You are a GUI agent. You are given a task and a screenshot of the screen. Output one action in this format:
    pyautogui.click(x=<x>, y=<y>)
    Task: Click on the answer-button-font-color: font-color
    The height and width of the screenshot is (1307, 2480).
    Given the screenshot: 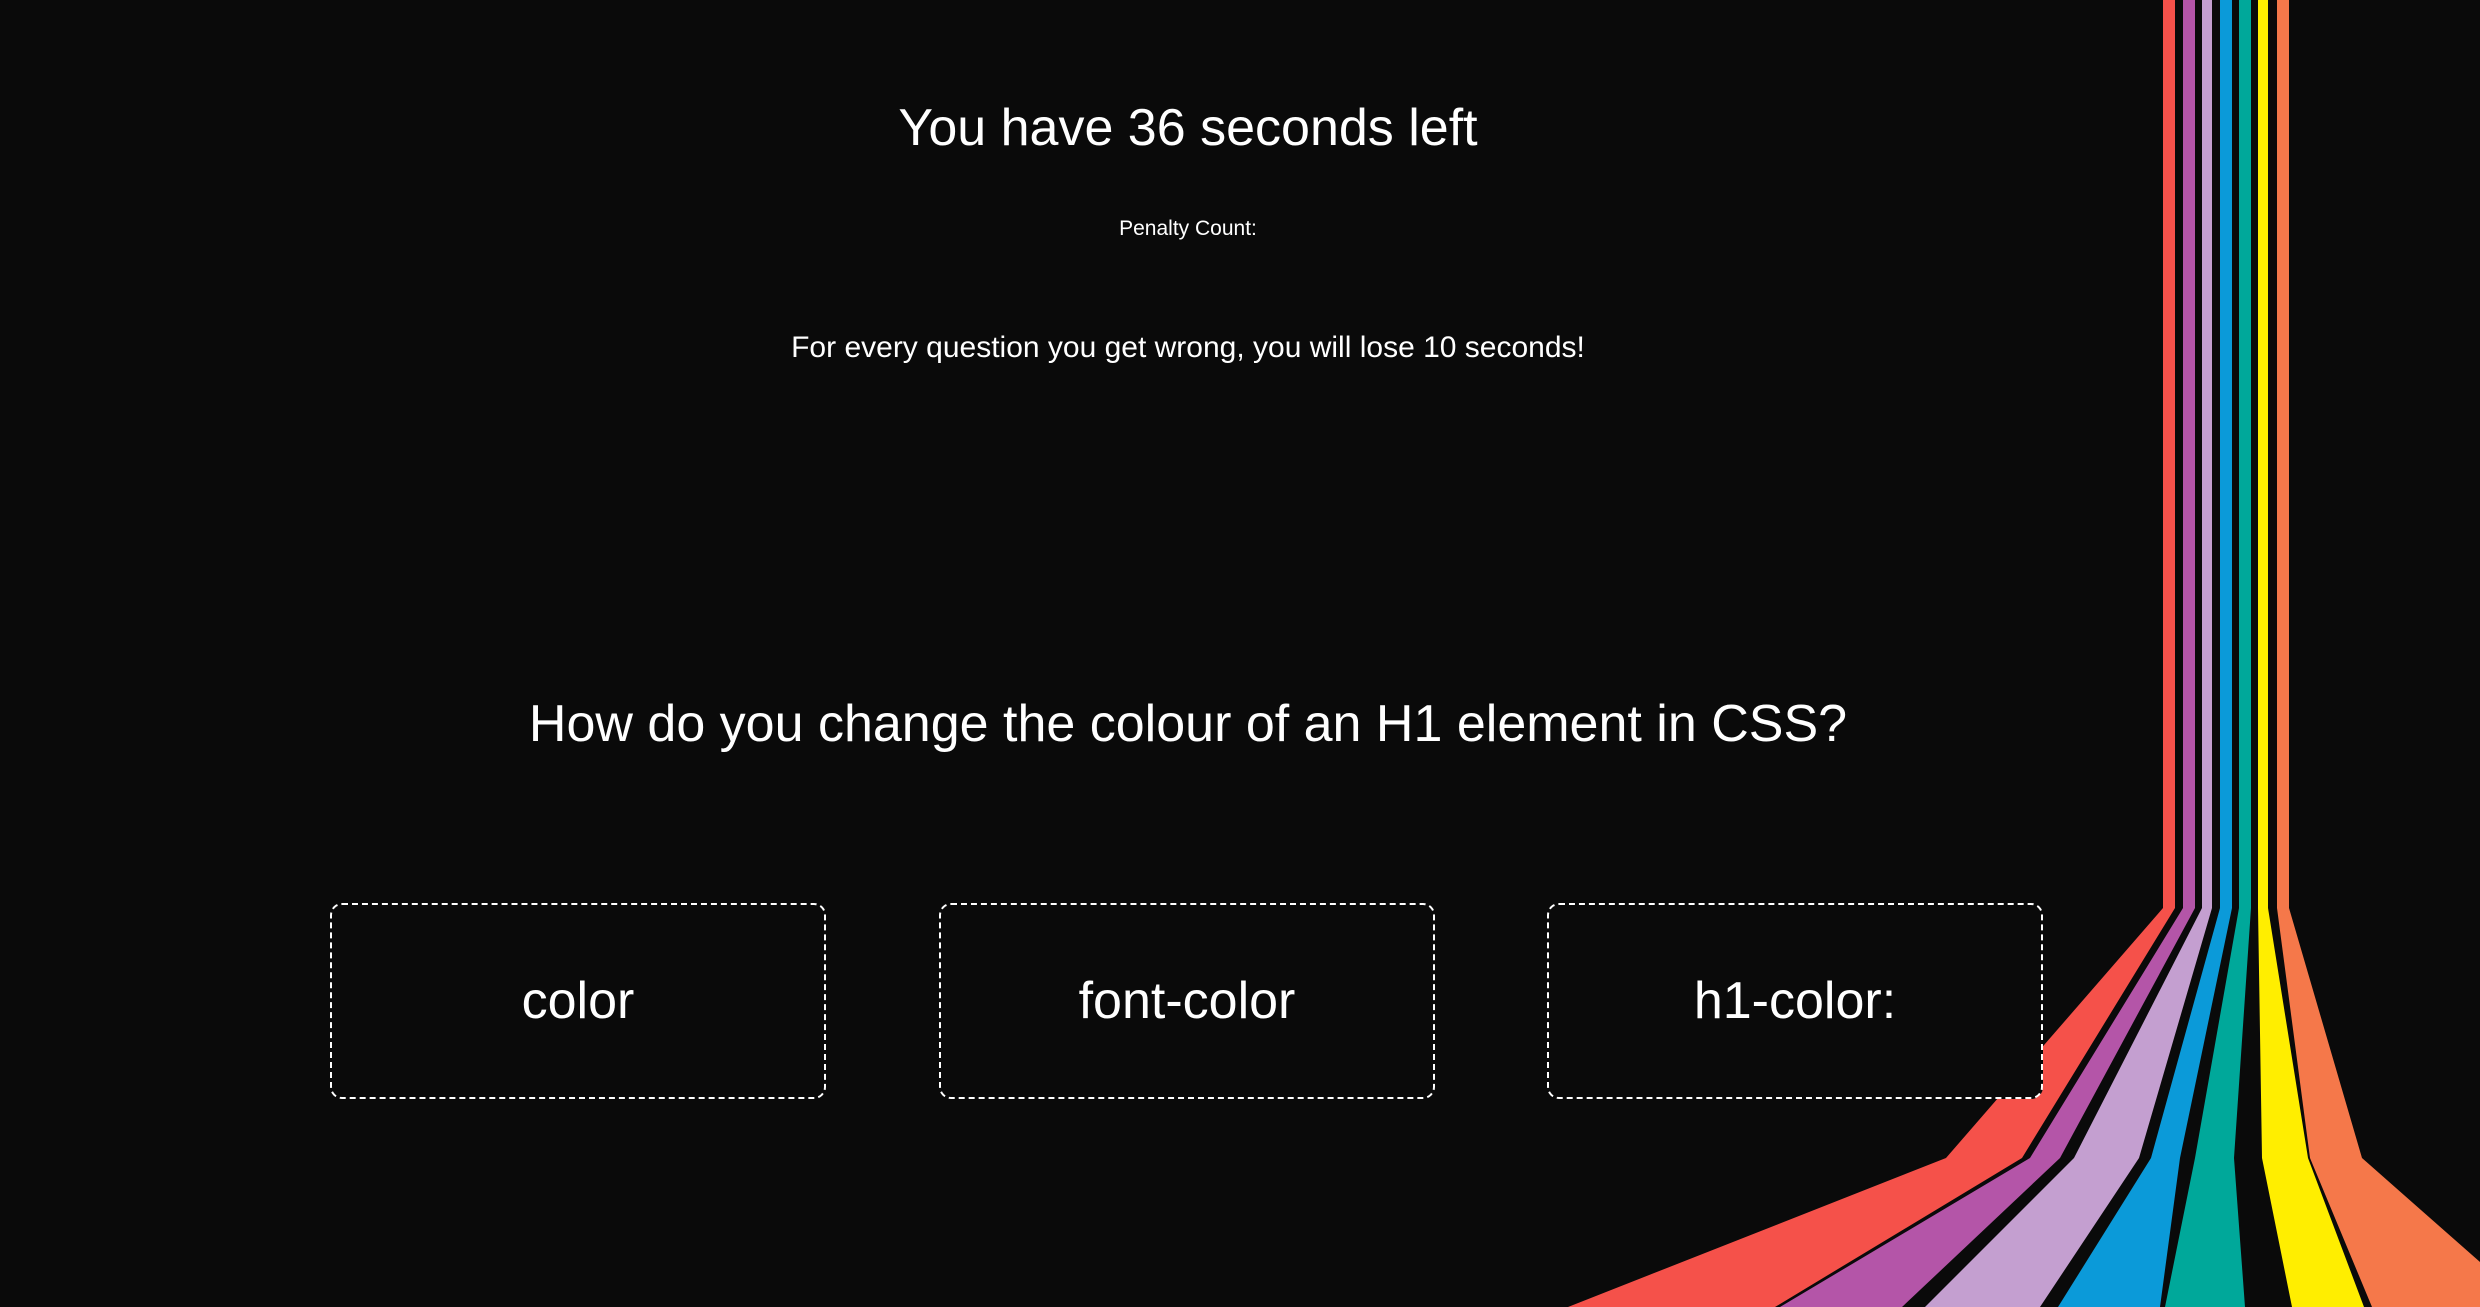 What is the action you would take?
    pyautogui.click(x=1187, y=1001)
    